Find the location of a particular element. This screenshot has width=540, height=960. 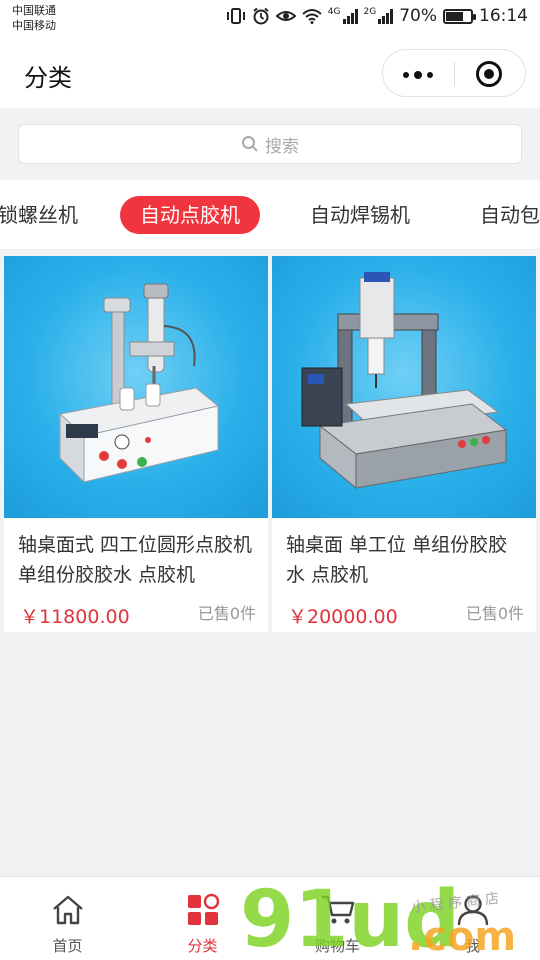

nav-bar: 分类 is located at coordinates (270, 75).